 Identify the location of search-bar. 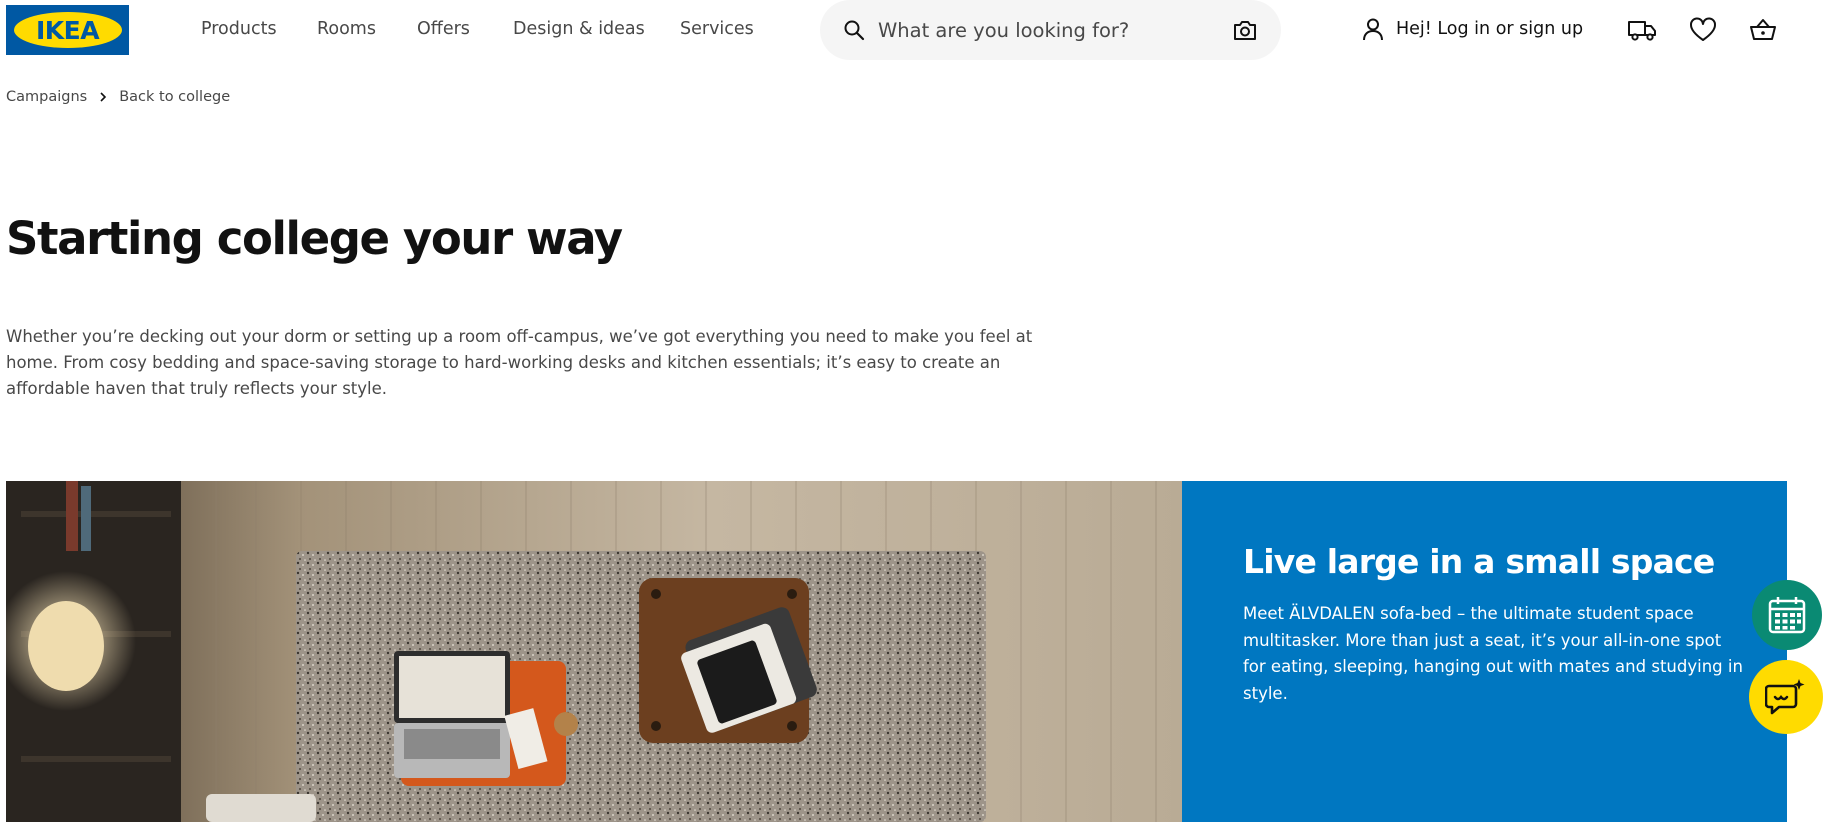
(1050, 30).